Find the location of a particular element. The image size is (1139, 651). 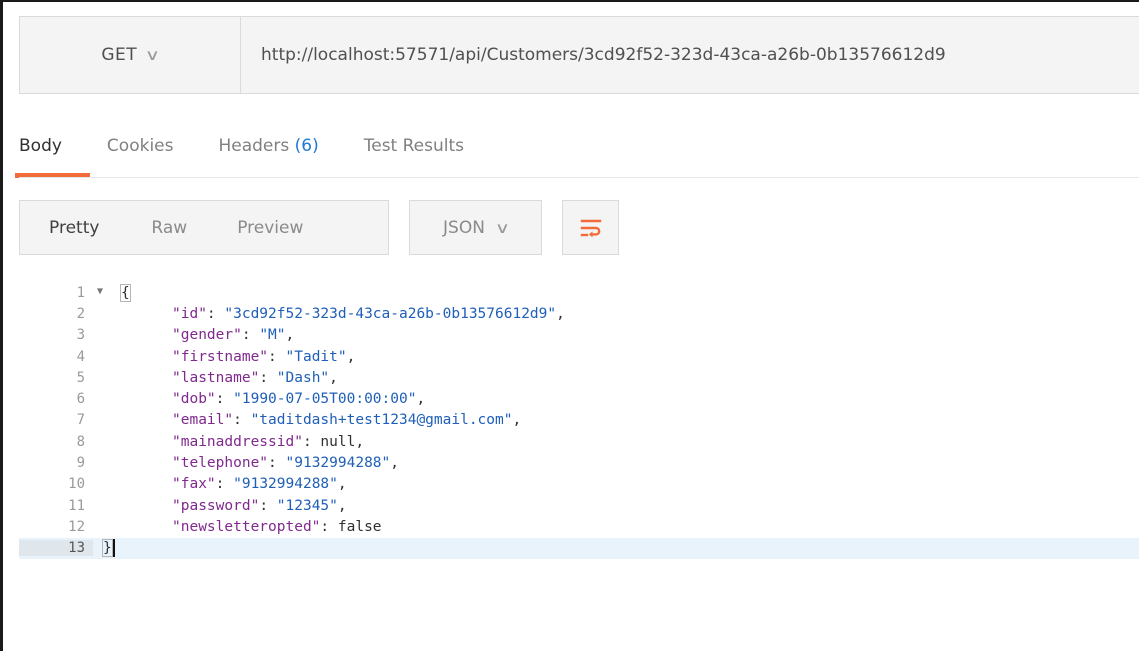

code-line: 11 "password": "12345", is located at coordinates (579, 505).